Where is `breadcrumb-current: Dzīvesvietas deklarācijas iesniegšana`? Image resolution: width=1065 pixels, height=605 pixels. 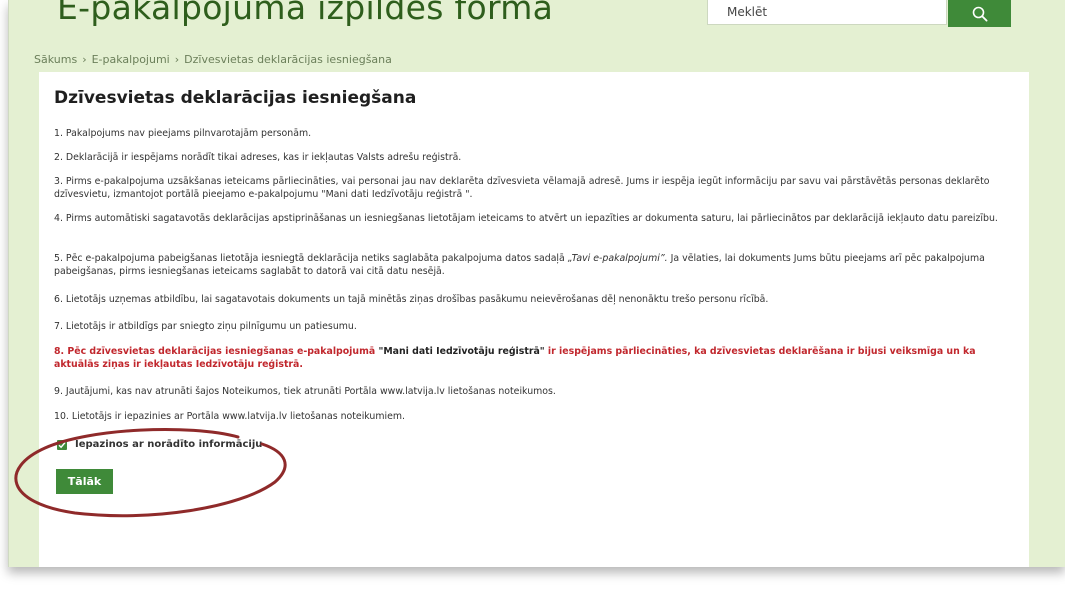 breadcrumb-current: Dzīvesvietas deklarācijas iesniegšana is located at coordinates (288, 59).